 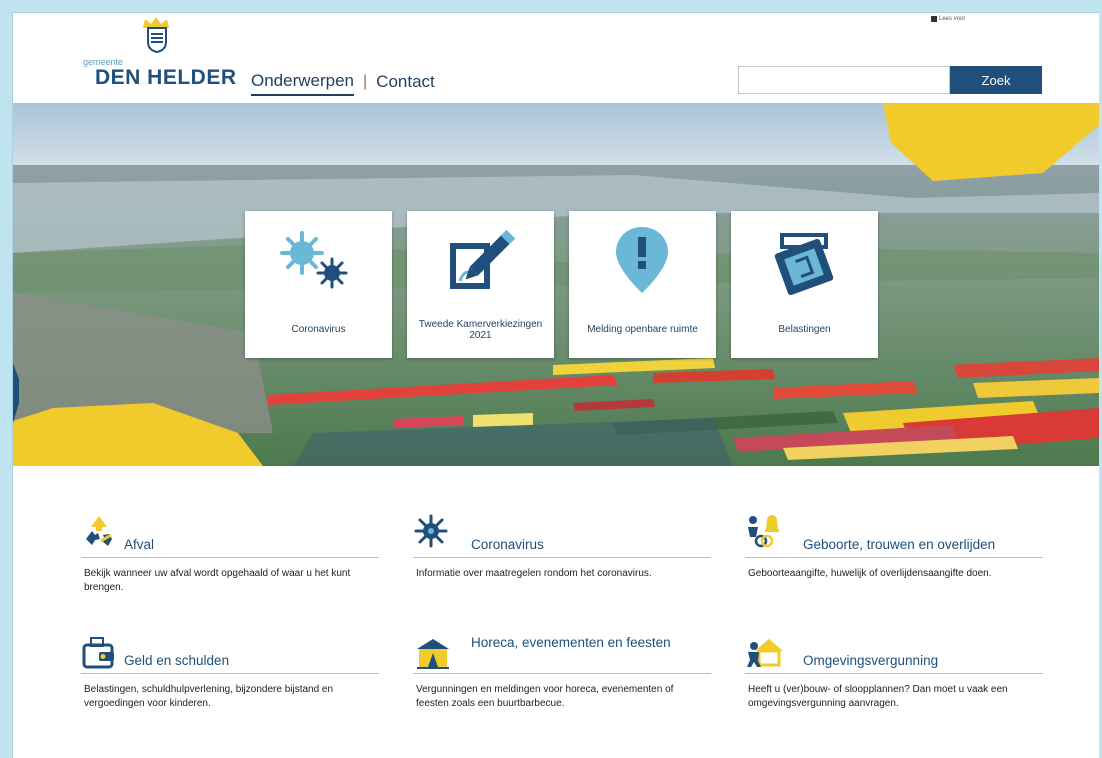 What do you see at coordinates (804, 264) in the screenshot?
I see `payment-card-icon` at bounding box center [804, 264].